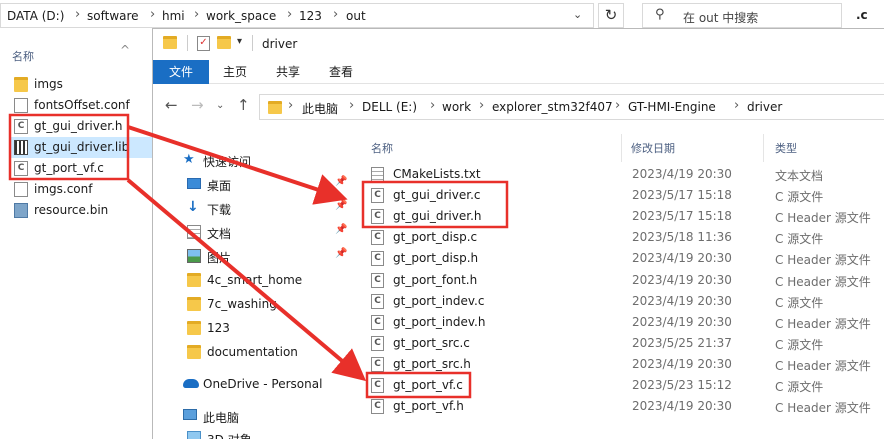  I want to click on back-file-item-selected: gt_gui_driver.lib, so click(83, 147).